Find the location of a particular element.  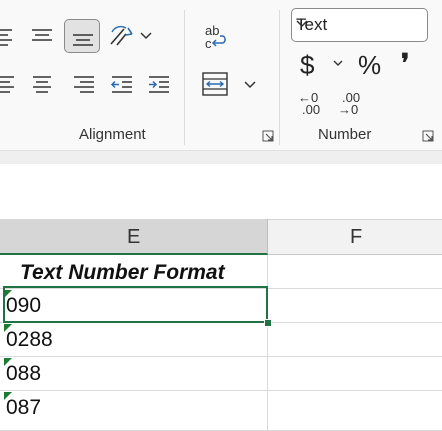

align-bottom-button is located at coordinates (82, 36).